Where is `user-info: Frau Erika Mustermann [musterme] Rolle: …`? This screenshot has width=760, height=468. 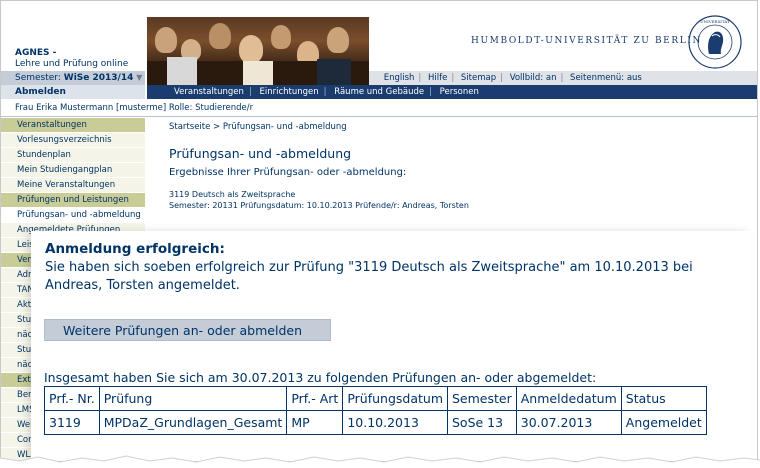 user-info: Frau Erika Mustermann [musterme] Rolle: … is located at coordinates (134, 108).